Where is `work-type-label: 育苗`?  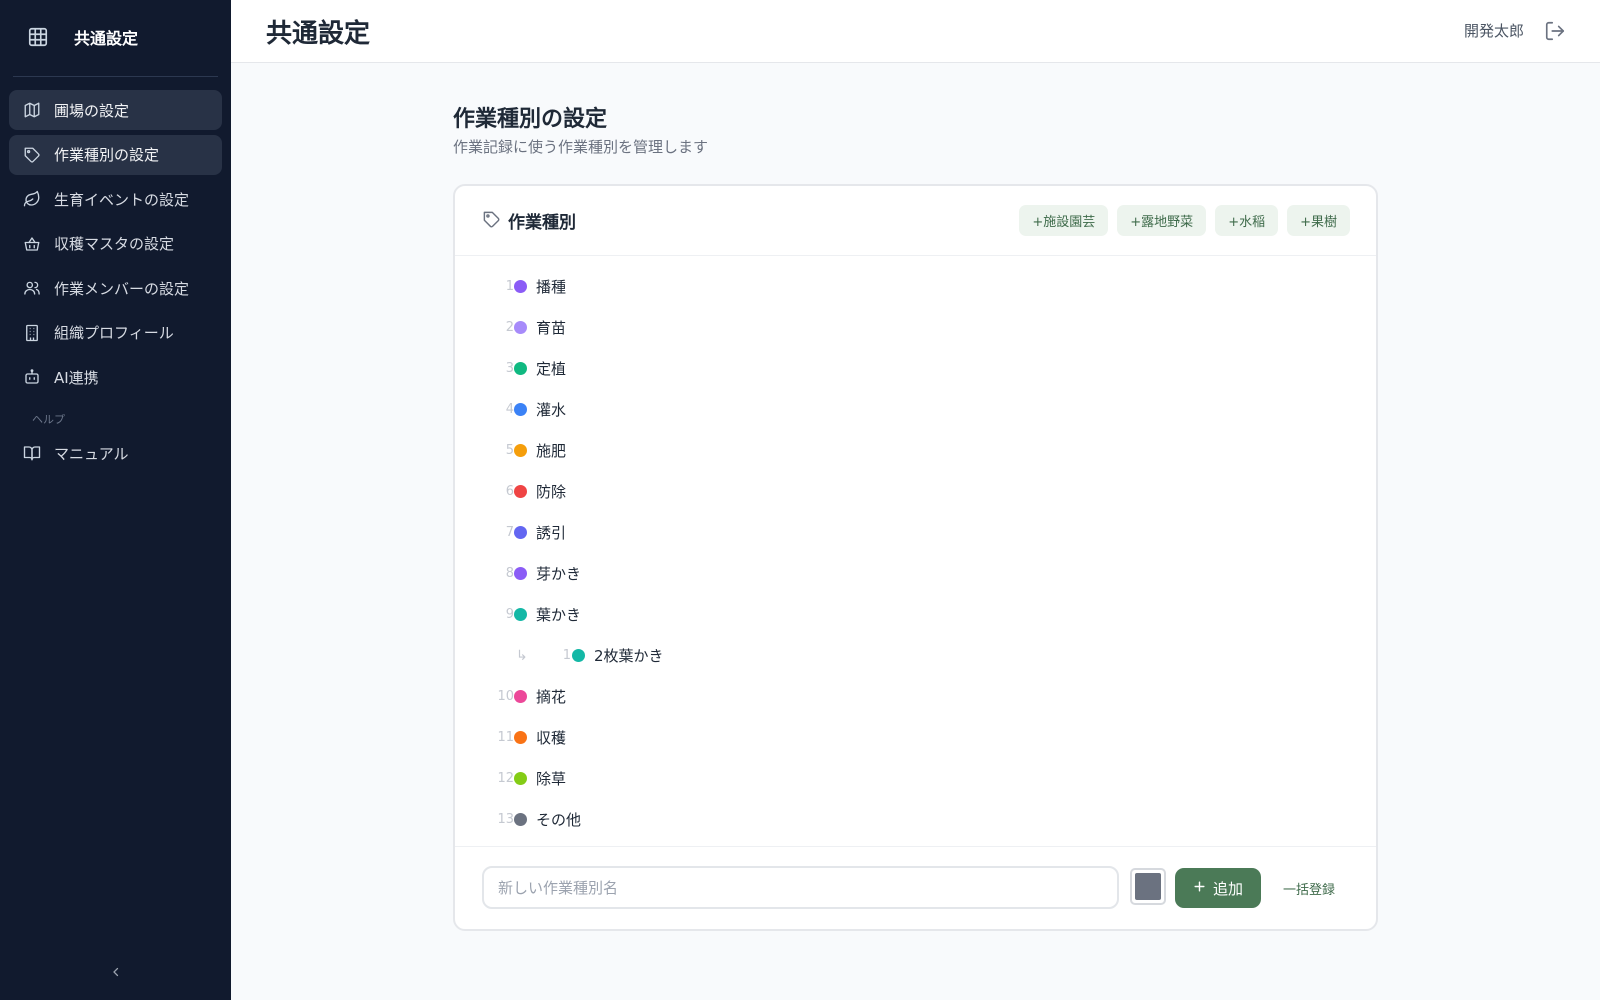
work-type-label: 育苗 is located at coordinates (551, 328).